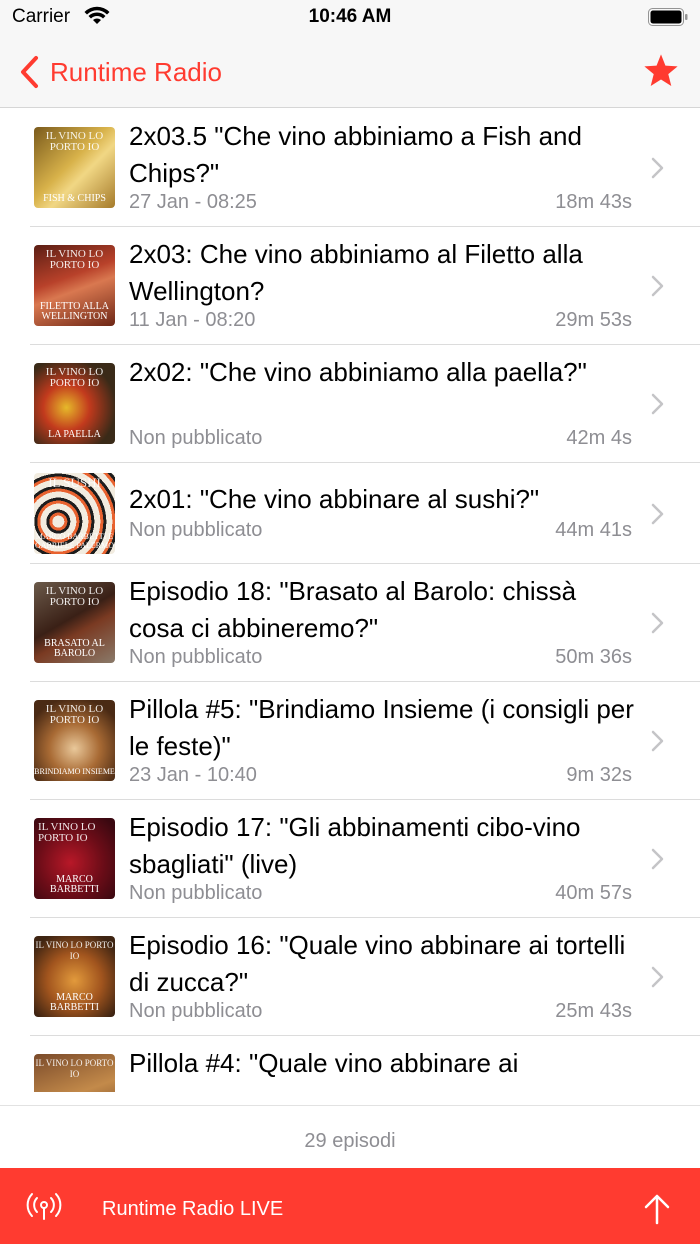  I want to click on episode-duration: 25m 43s, so click(593, 1011).